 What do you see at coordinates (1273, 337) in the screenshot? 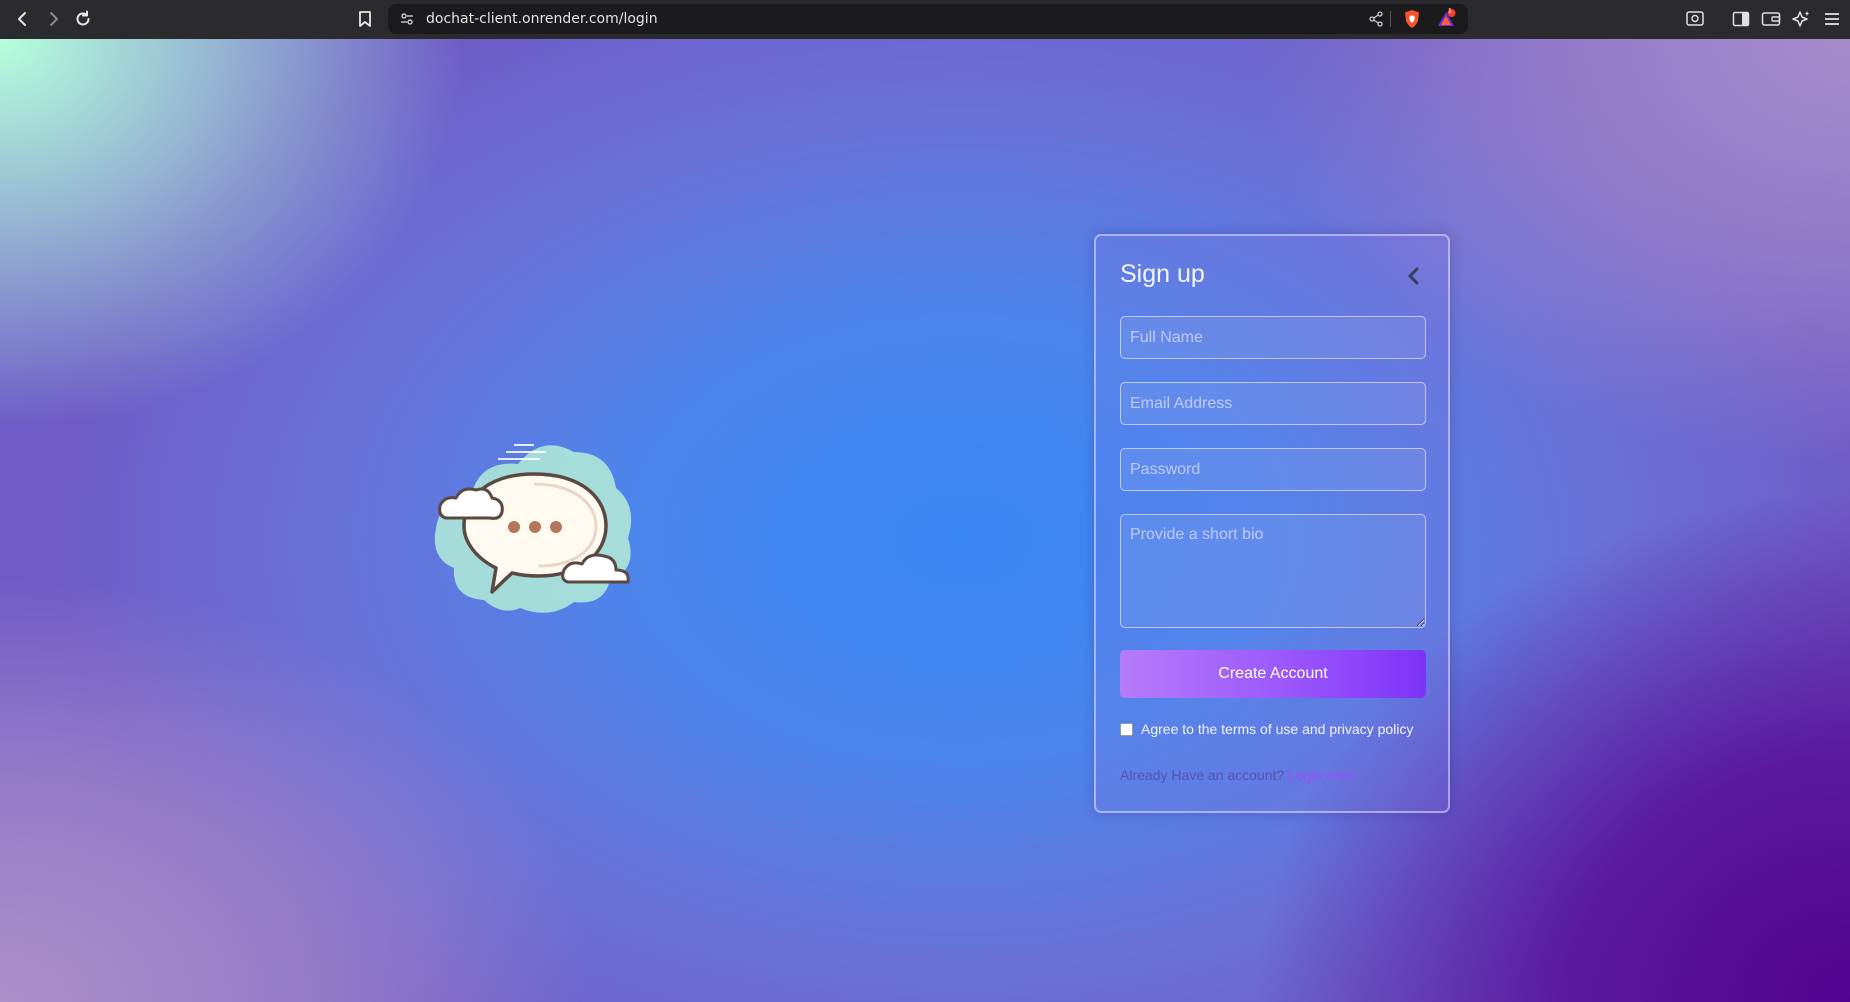
I see `full-name-input` at bounding box center [1273, 337].